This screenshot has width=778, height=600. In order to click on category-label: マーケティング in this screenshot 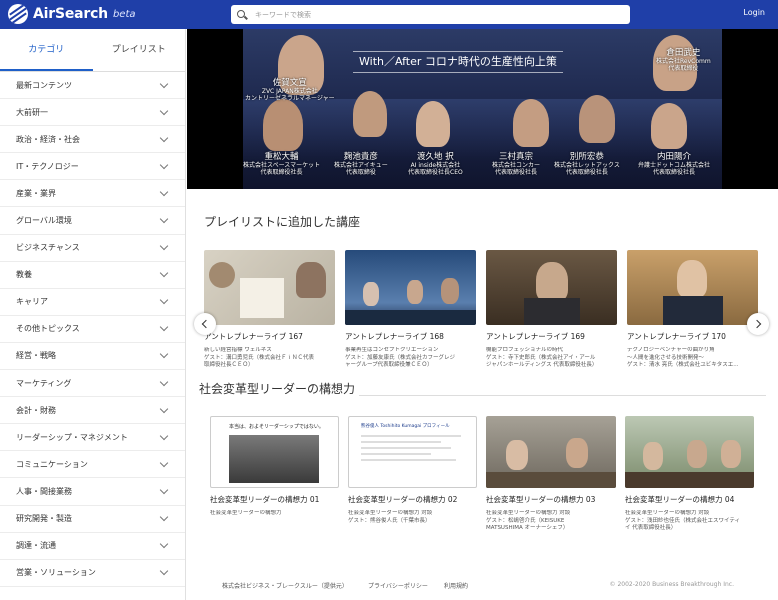, I will do `click(44, 383)`.